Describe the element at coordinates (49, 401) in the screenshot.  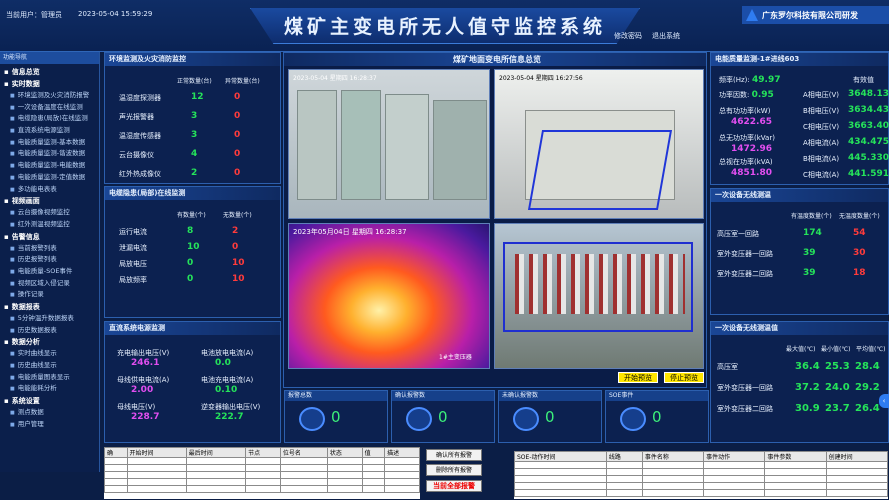
I see `sidebar-group: 系统设置` at that location.